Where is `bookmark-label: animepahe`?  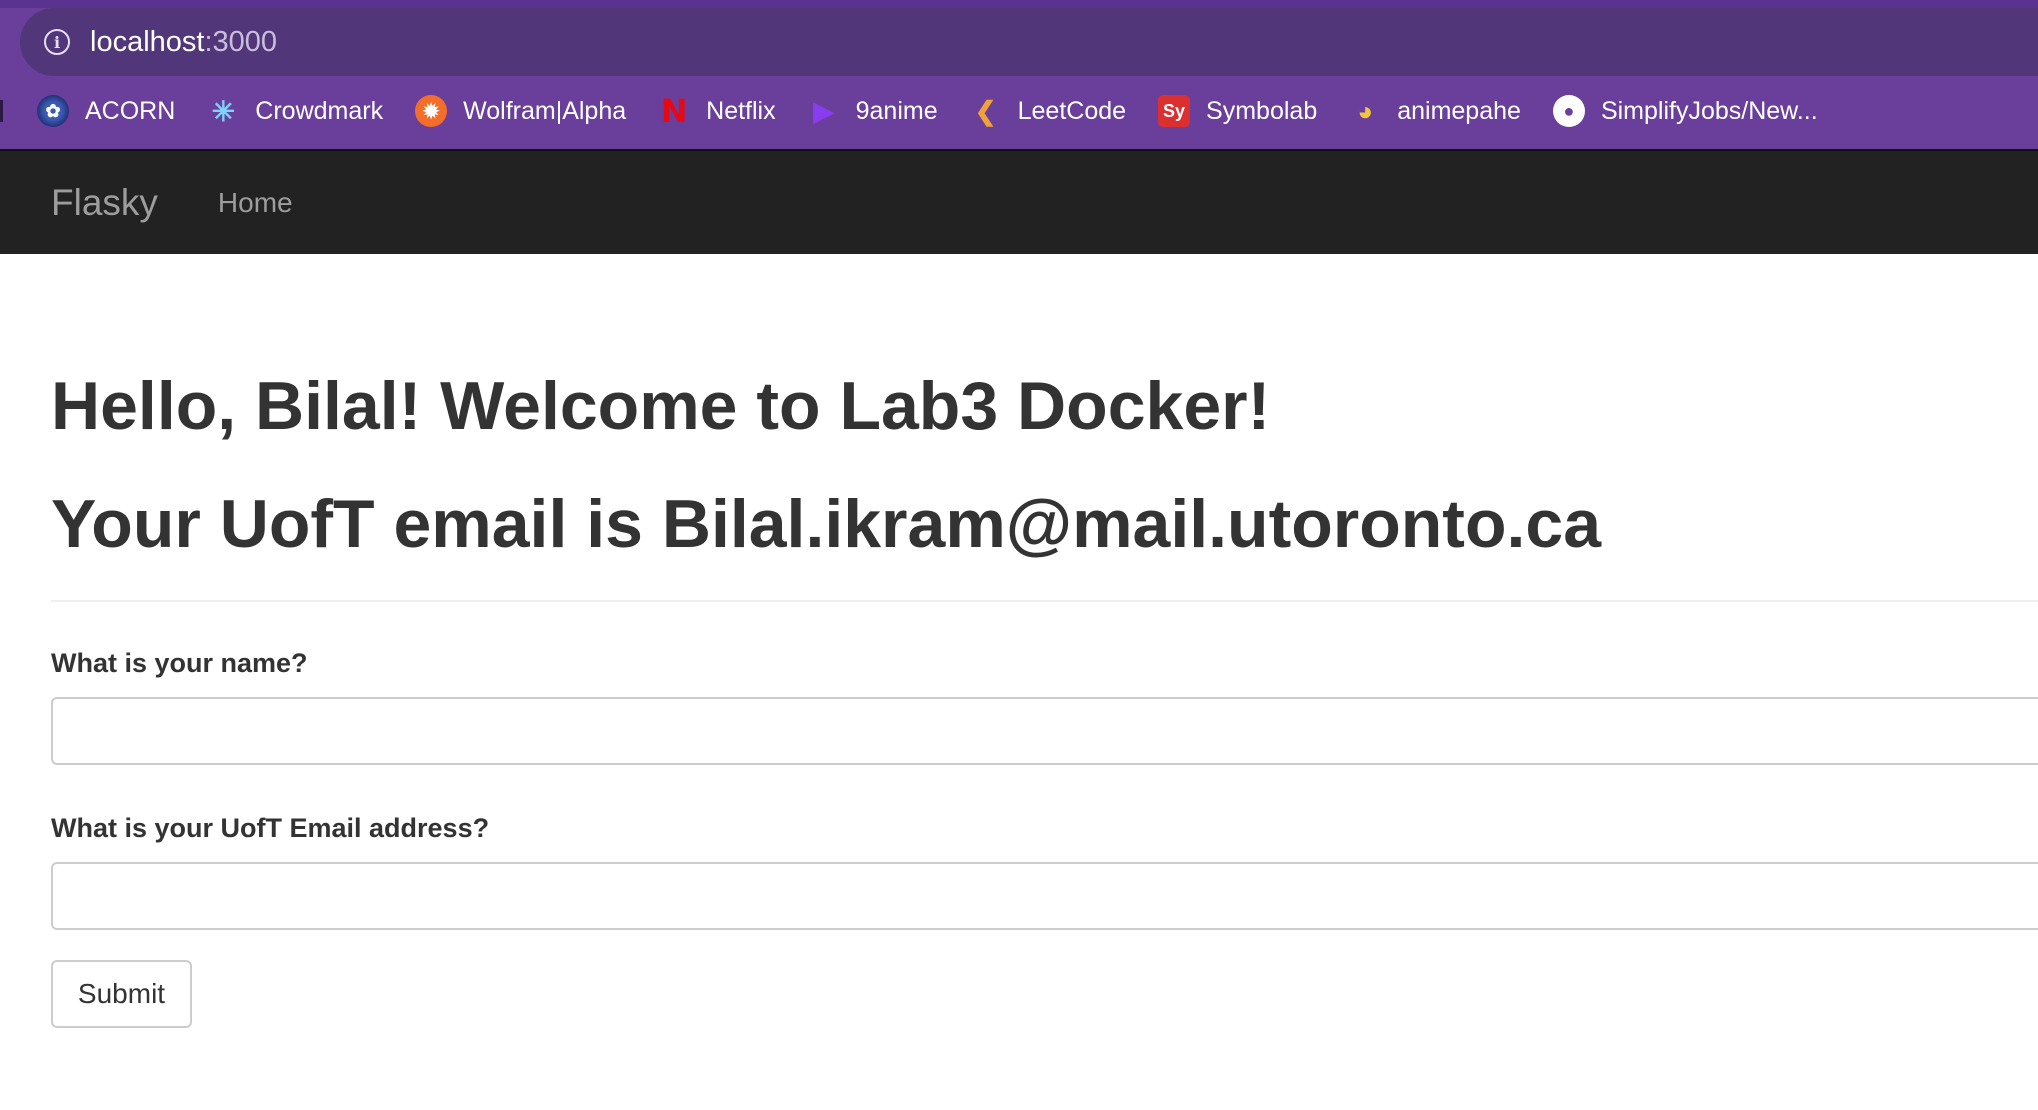
bookmark-label: animepahe is located at coordinates (1459, 110).